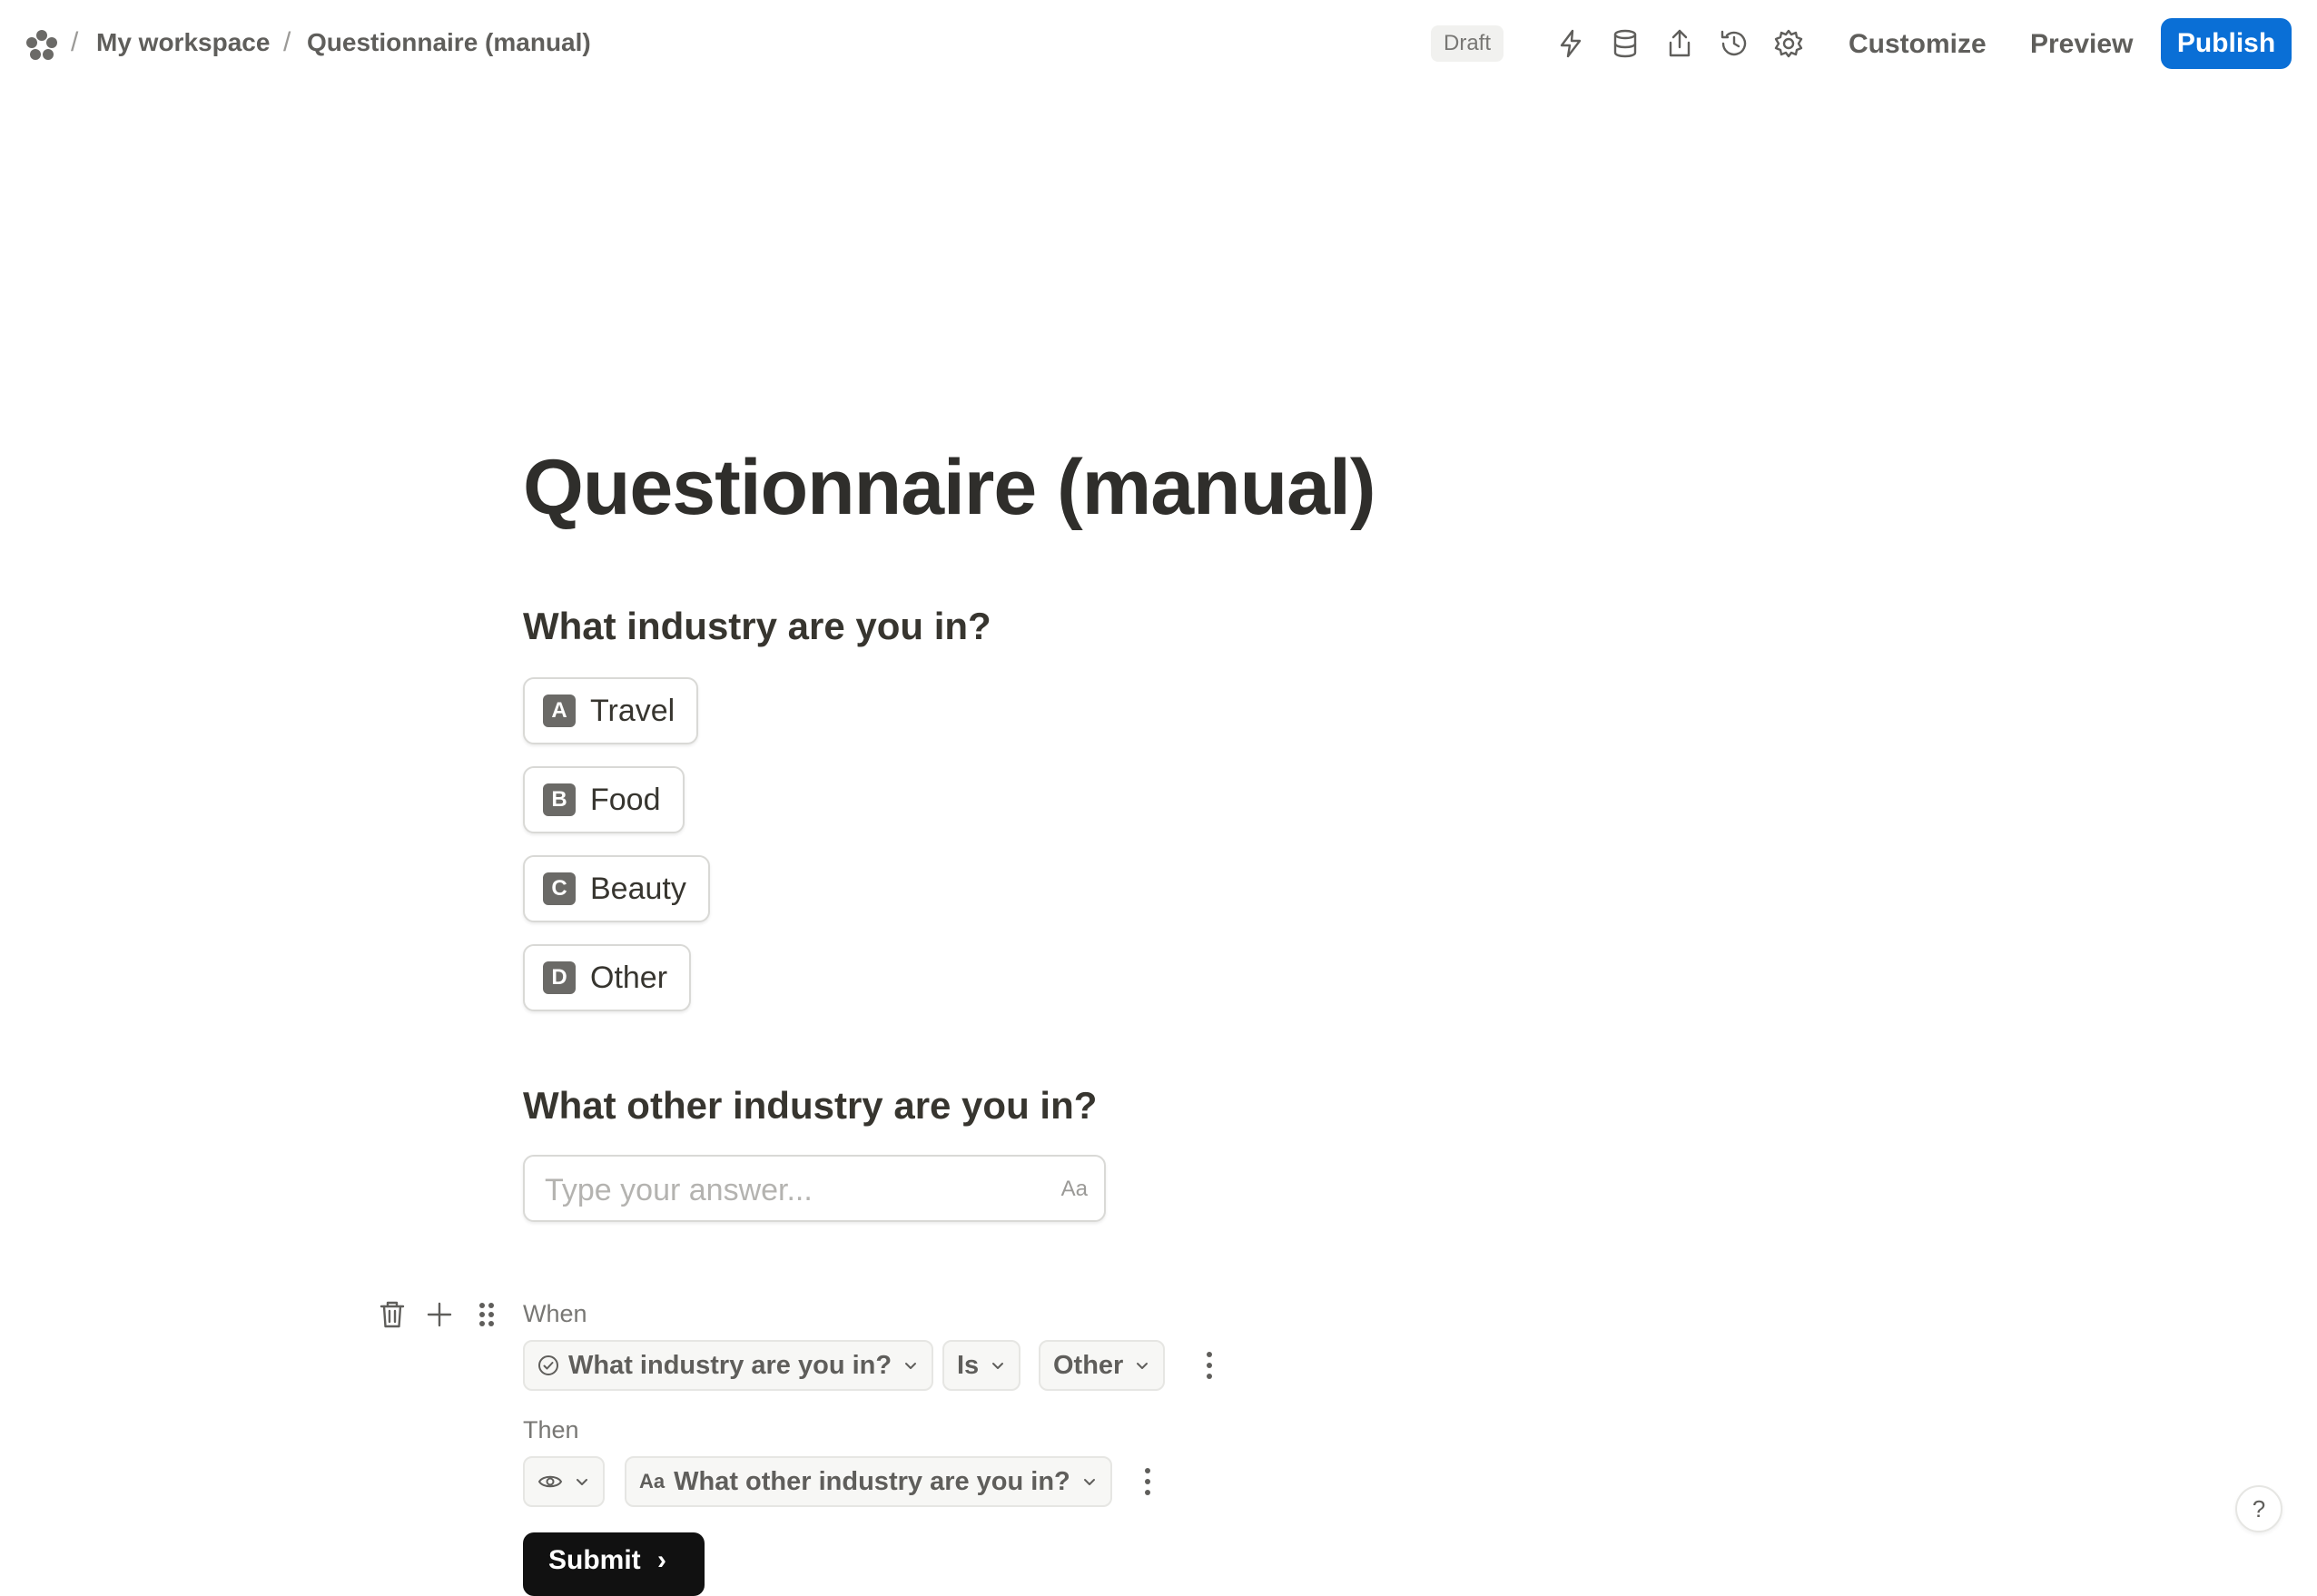 This screenshot has width=2317, height=1596. I want to click on answer-input: Aa, so click(814, 1188).